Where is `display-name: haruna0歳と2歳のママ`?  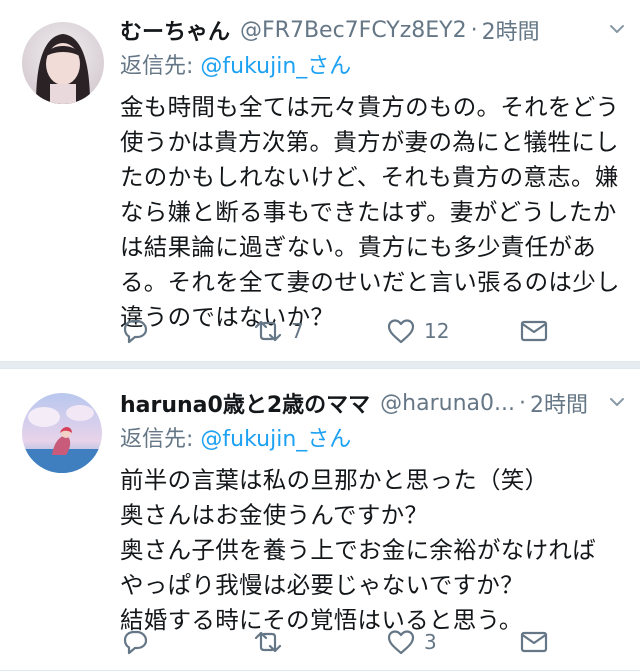 display-name: haruna0歳と2歳のママ is located at coordinates (245, 403).